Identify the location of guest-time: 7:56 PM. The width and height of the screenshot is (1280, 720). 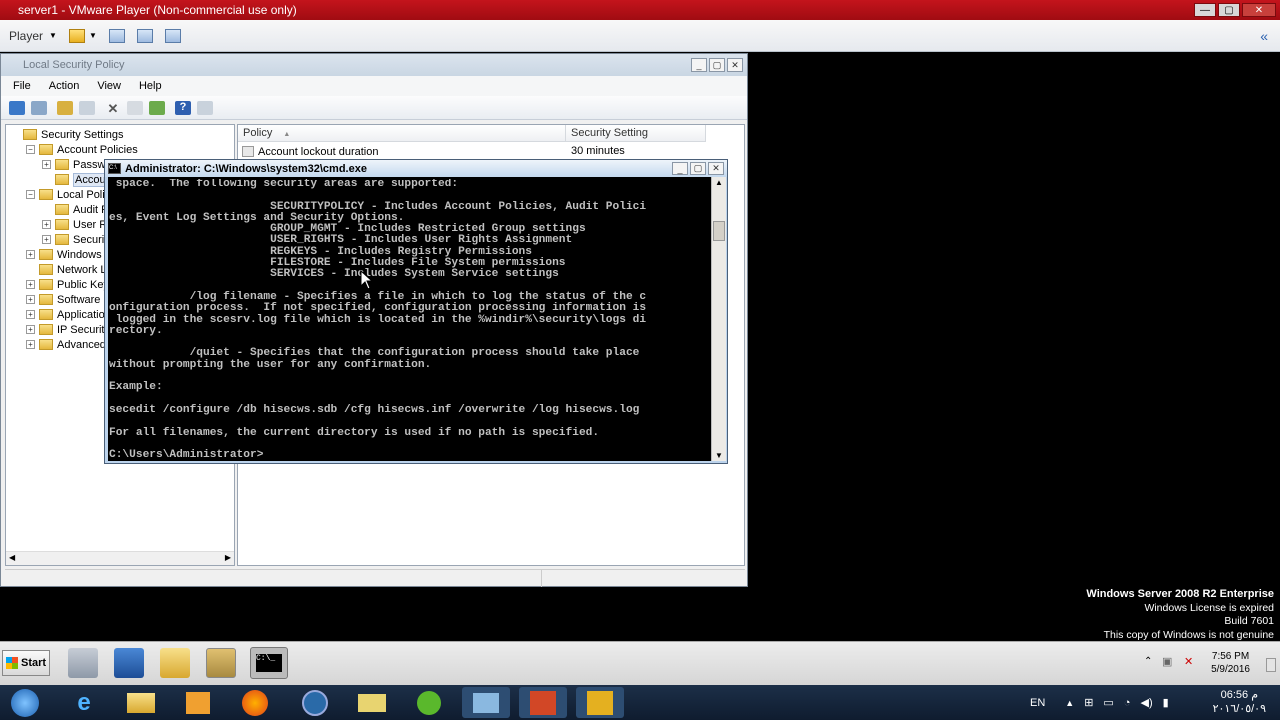
(1230, 656).